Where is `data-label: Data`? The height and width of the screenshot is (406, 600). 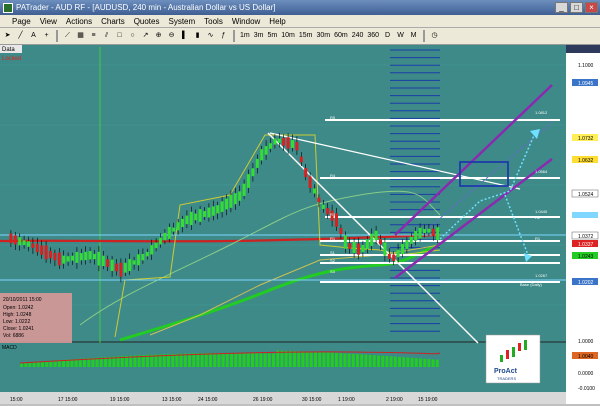
data-label: Data is located at coordinates (8, 50).